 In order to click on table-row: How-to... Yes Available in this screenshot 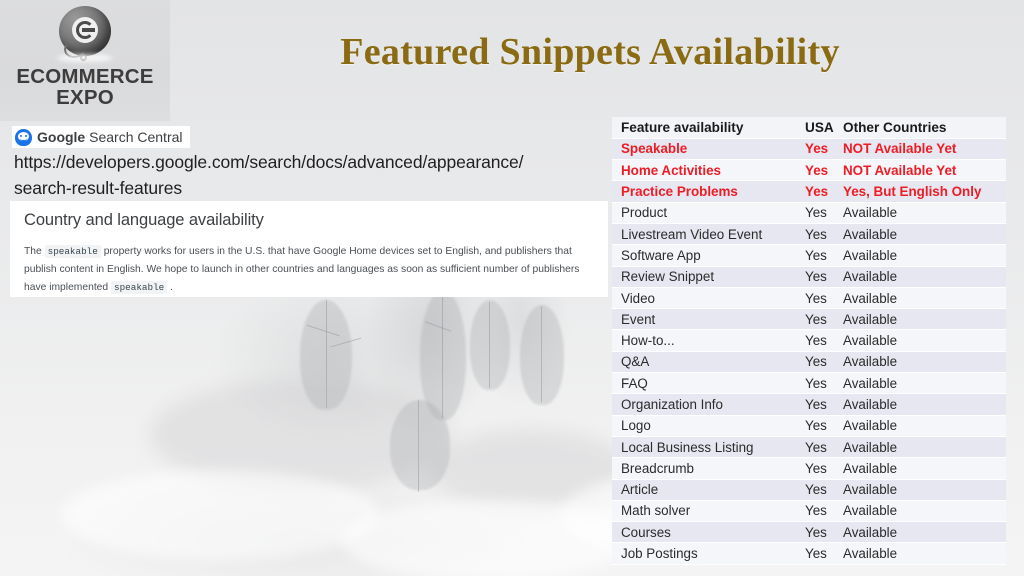, I will do `click(809, 340)`.